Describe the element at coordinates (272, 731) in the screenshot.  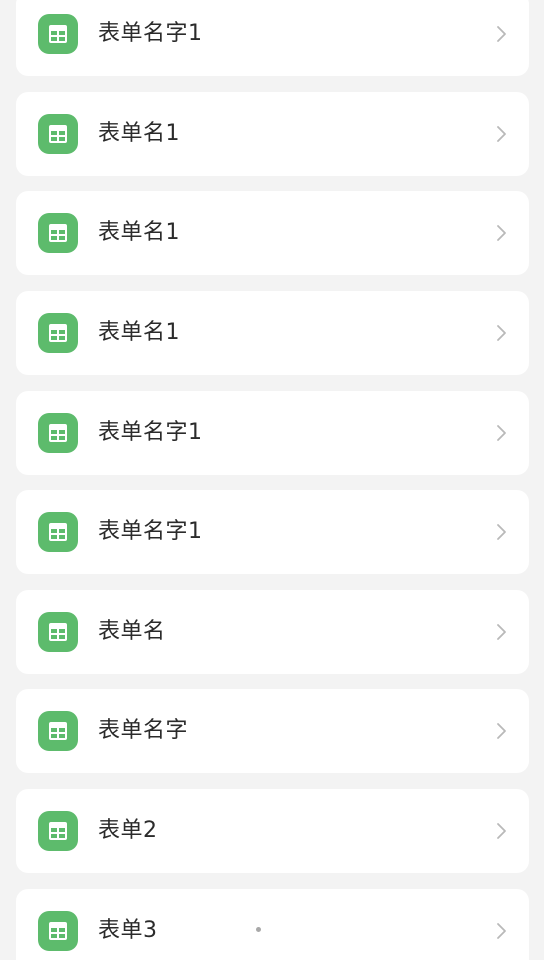
I see `form-list-item: 表单名字` at that location.